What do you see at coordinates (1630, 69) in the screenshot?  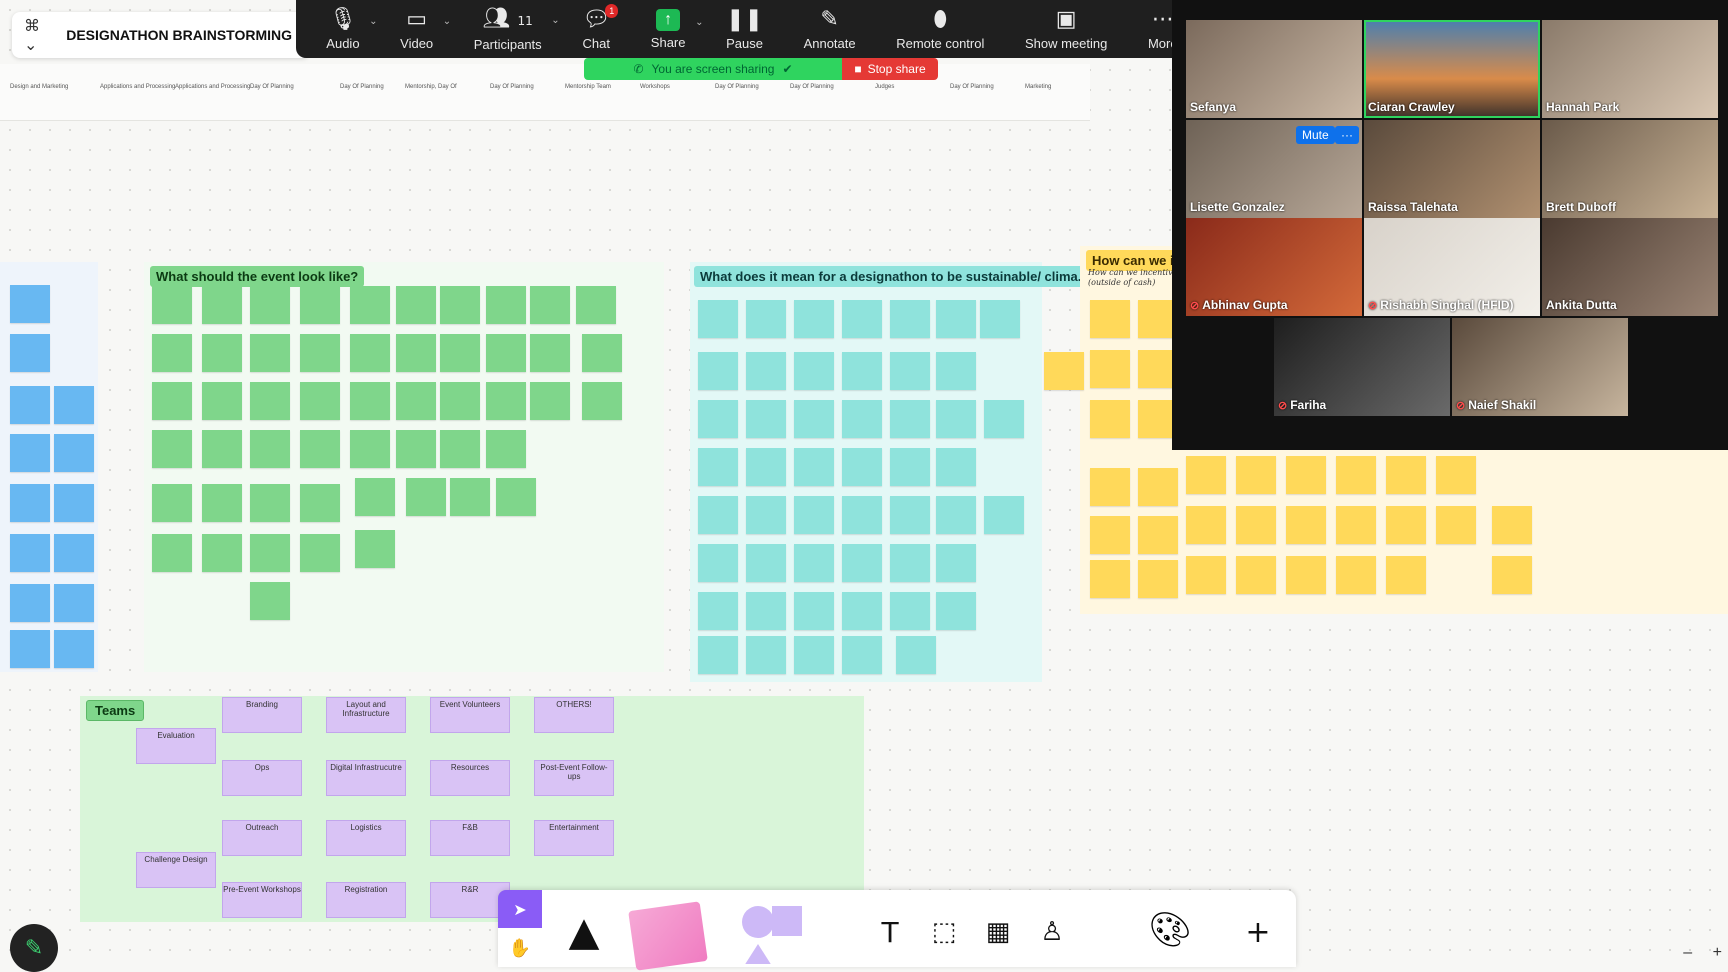 I see `participant-tile: Hannah Park` at bounding box center [1630, 69].